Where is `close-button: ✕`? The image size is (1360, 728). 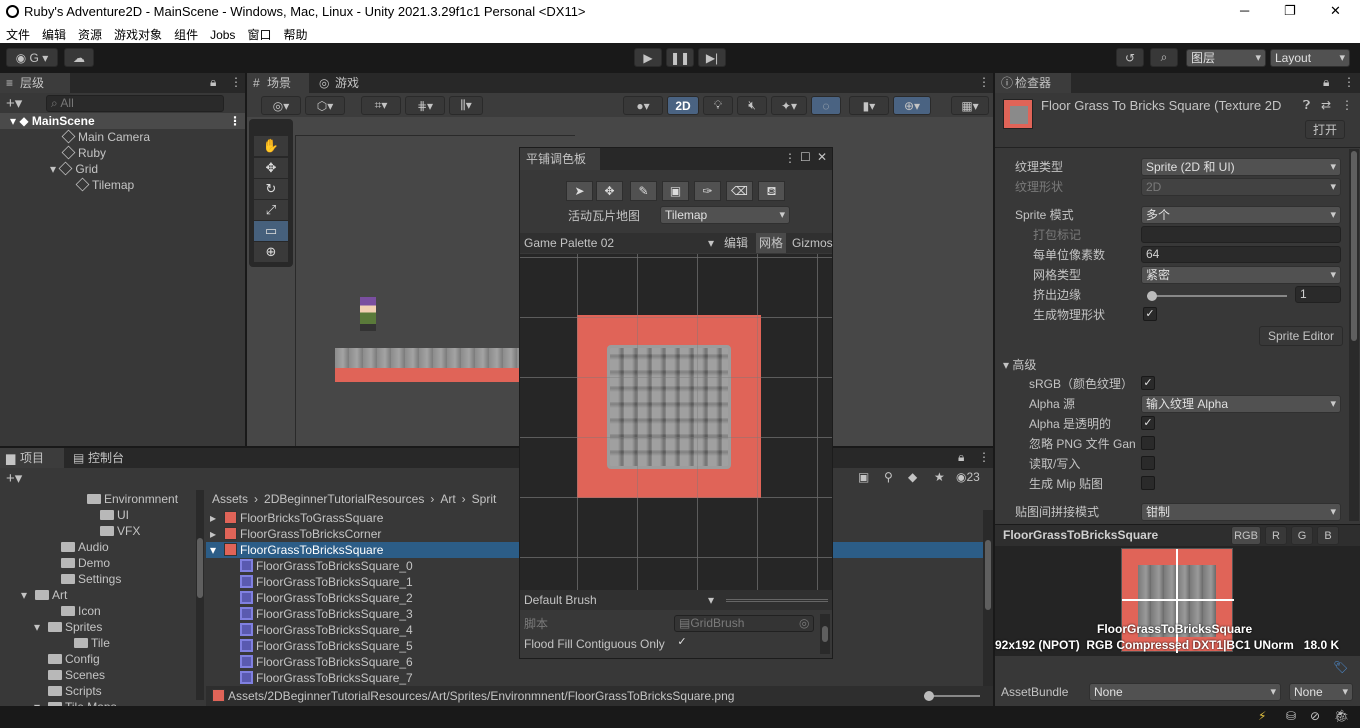
close-button: ✕ is located at coordinates (1335, 11).